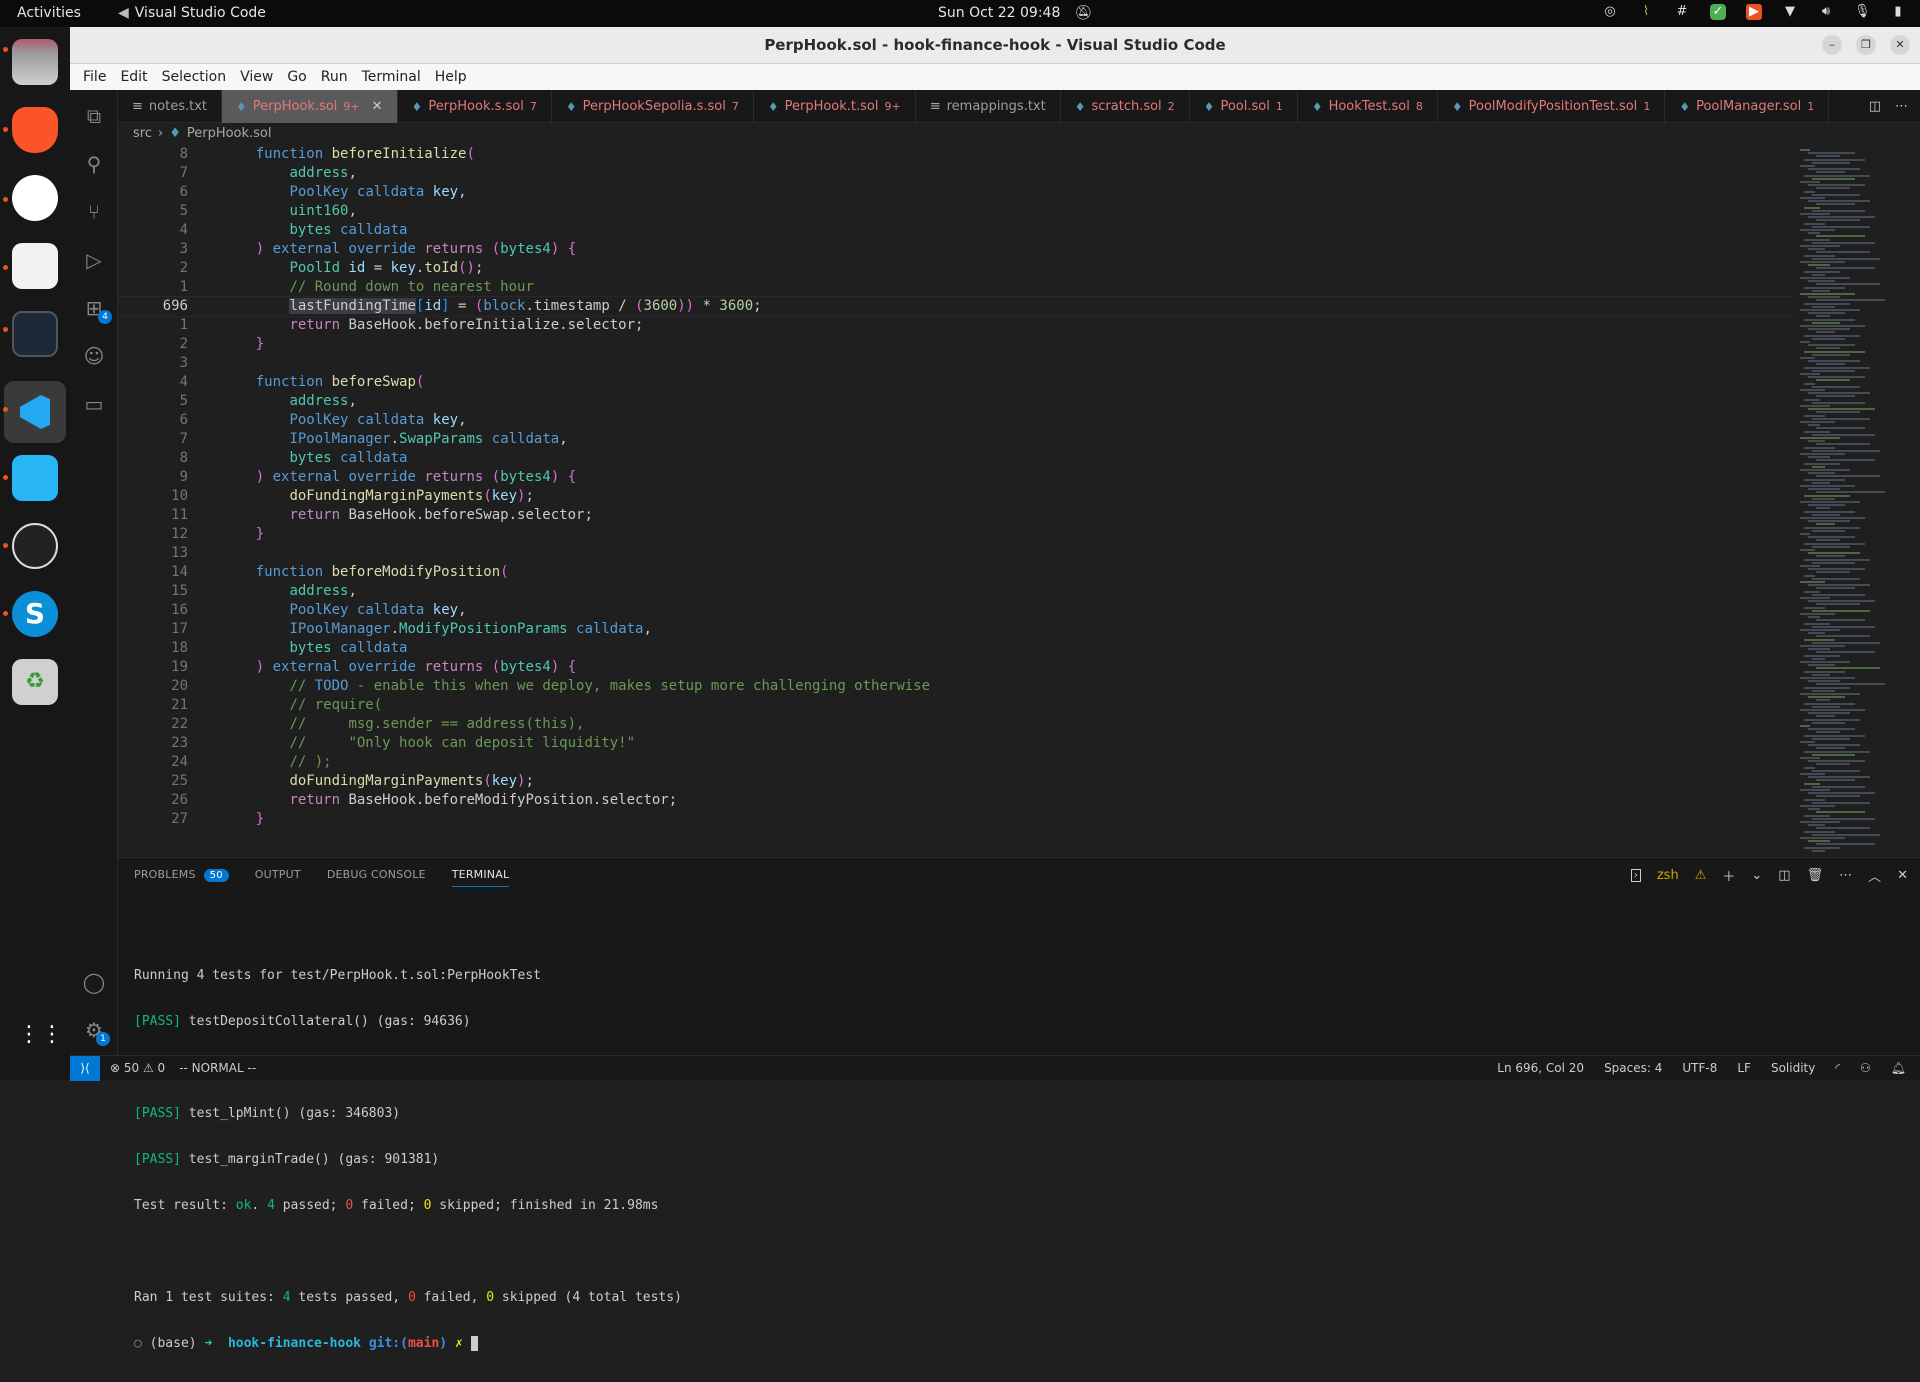 The height and width of the screenshot is (1382, 1920). Describe the element at coordinates (377, 106) in the screenshot. I see `close-tab-icon: ✕` at that location.